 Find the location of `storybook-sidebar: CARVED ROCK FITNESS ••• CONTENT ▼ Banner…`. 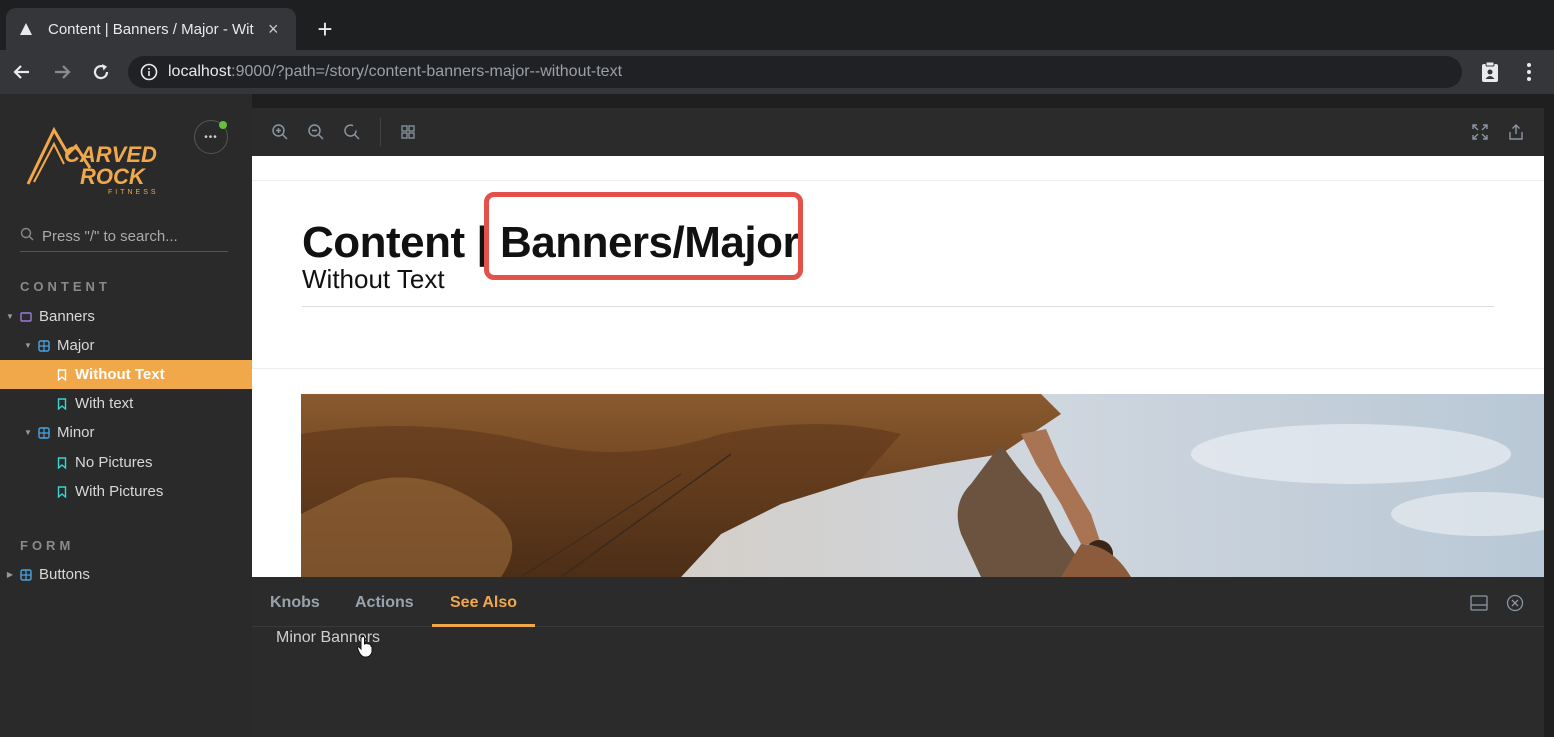

storybook-sidebar: CARVED ROCK FITNESS ••• CONTENT ▼ Banner… is located at coordinates (126, 415).